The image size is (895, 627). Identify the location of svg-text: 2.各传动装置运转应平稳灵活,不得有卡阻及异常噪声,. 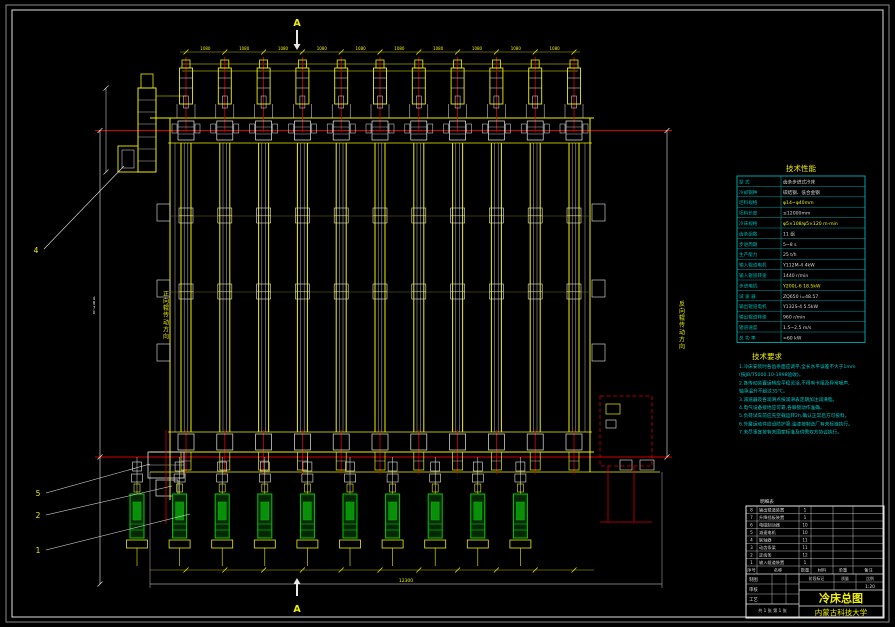
(794, 382).